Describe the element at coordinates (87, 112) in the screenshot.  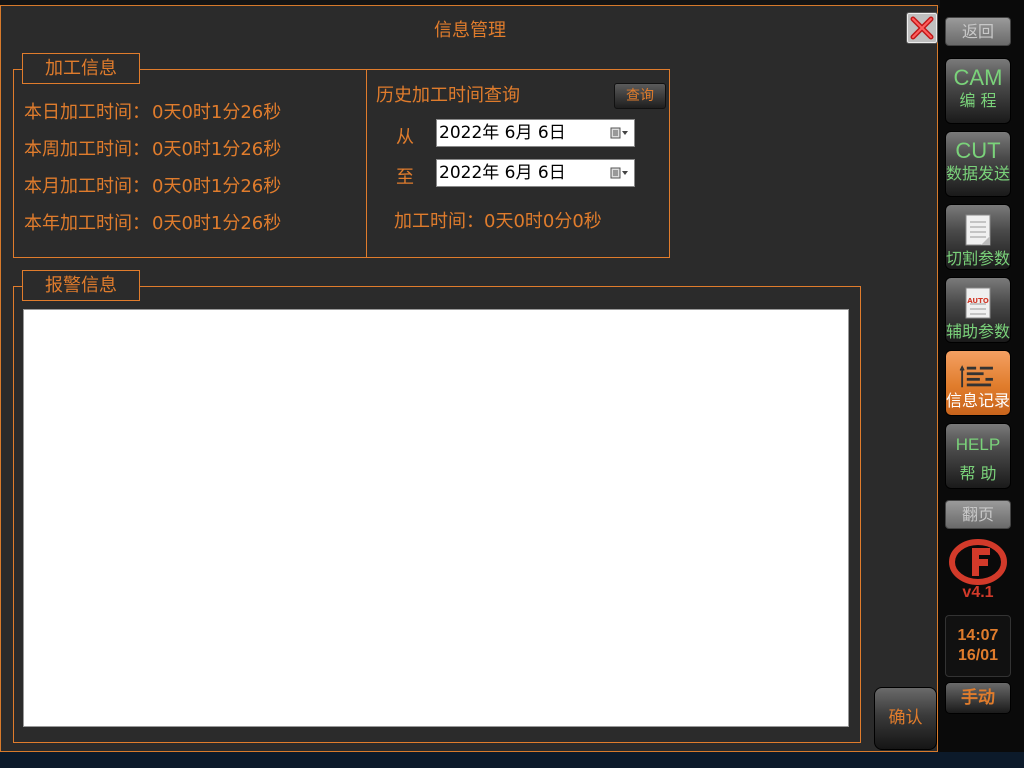
I see `processing-row-label: 本日加工时间：` at that location.